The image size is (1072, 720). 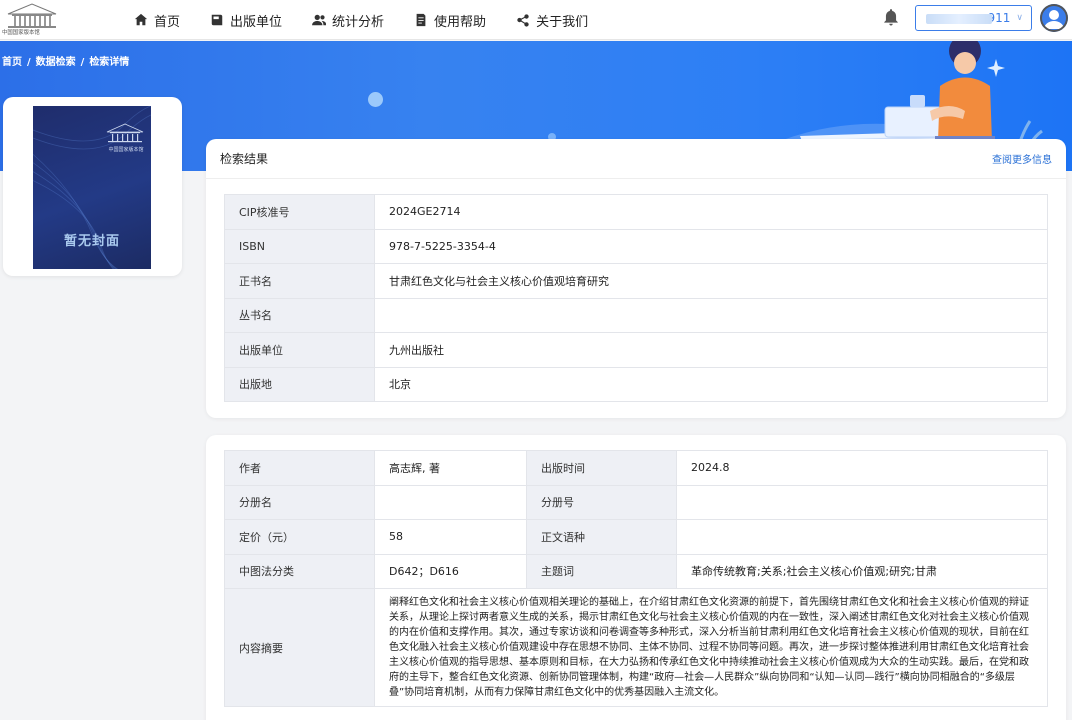 I want to click on field-label: 出版时间, so click(x=601, y=468).